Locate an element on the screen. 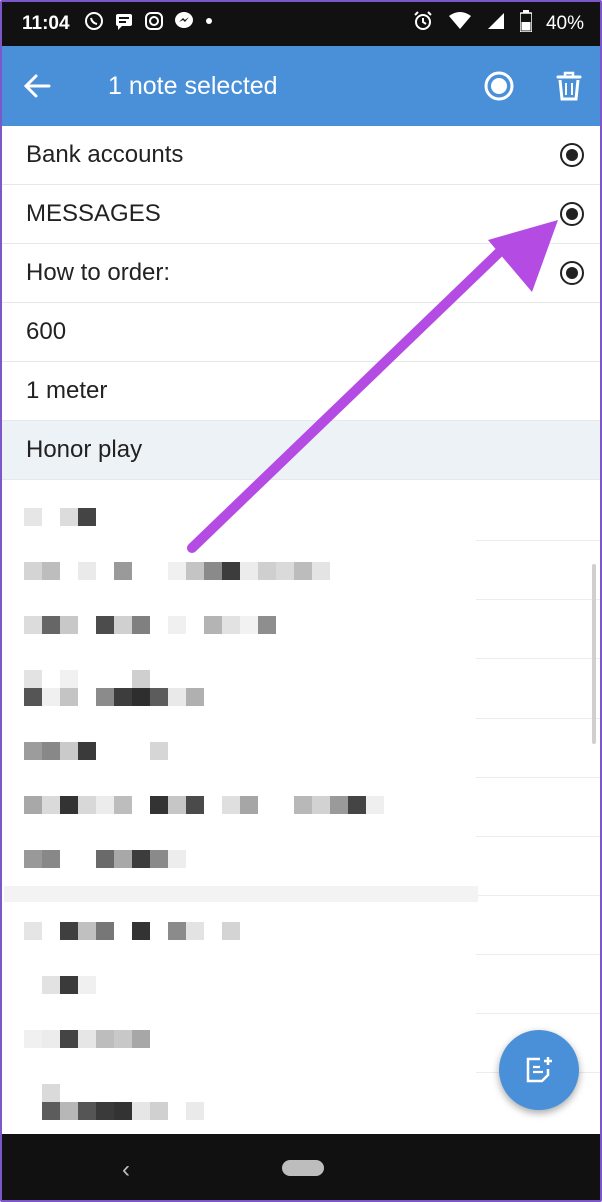  battery-icon is located at coordinates (526, 24).